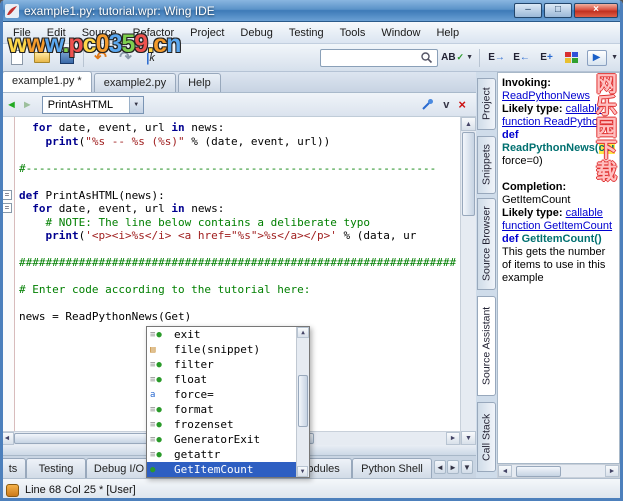 The width and height of the screenshot is (623, 501). Describe the element at coordinates (222, 454) in the screenshot. I see `completion-item-getattr: ≡ ● getattr` at that location.